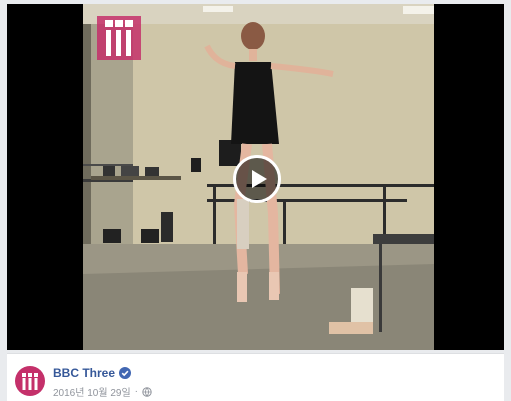 The height and width of the screenshot is (401, 511). What do you see at coordinates (255, 377) in the screenshot?
I see `post-header: BBC Three 2016년 10월 29일 ·` at bounding box center [255, 377].